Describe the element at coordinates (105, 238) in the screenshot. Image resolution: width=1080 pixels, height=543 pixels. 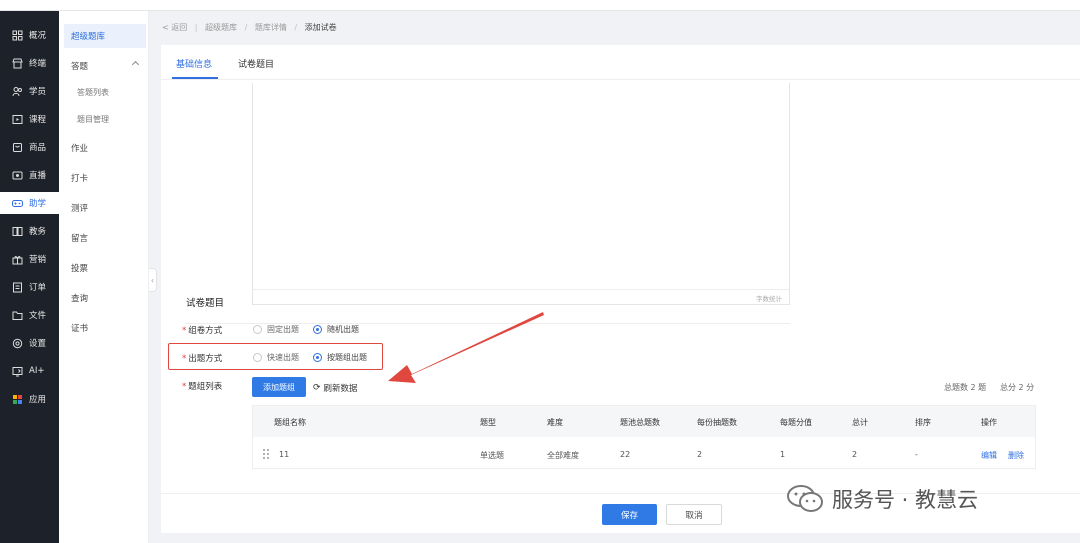
I see `sub-nav-messages: 留言` at that location.